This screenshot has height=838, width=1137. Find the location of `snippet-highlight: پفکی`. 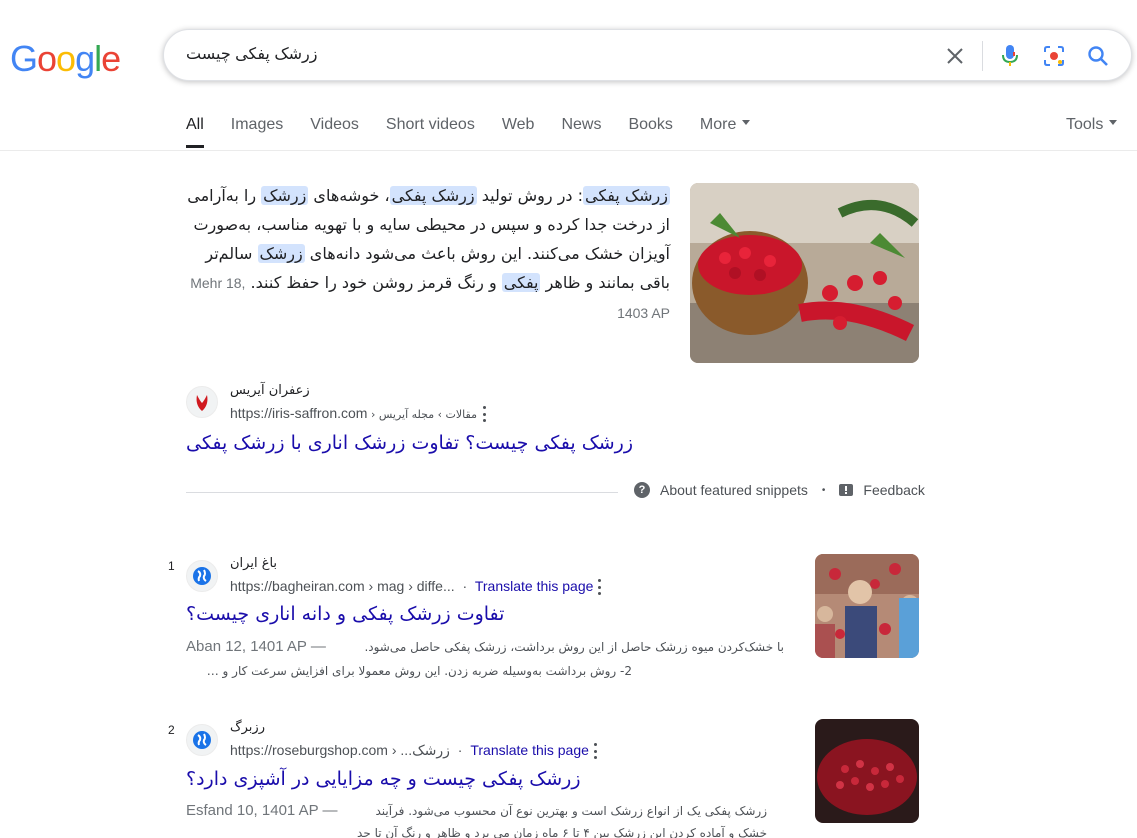

snippet-highlight: پفکی is located at coordinates (521, 282).